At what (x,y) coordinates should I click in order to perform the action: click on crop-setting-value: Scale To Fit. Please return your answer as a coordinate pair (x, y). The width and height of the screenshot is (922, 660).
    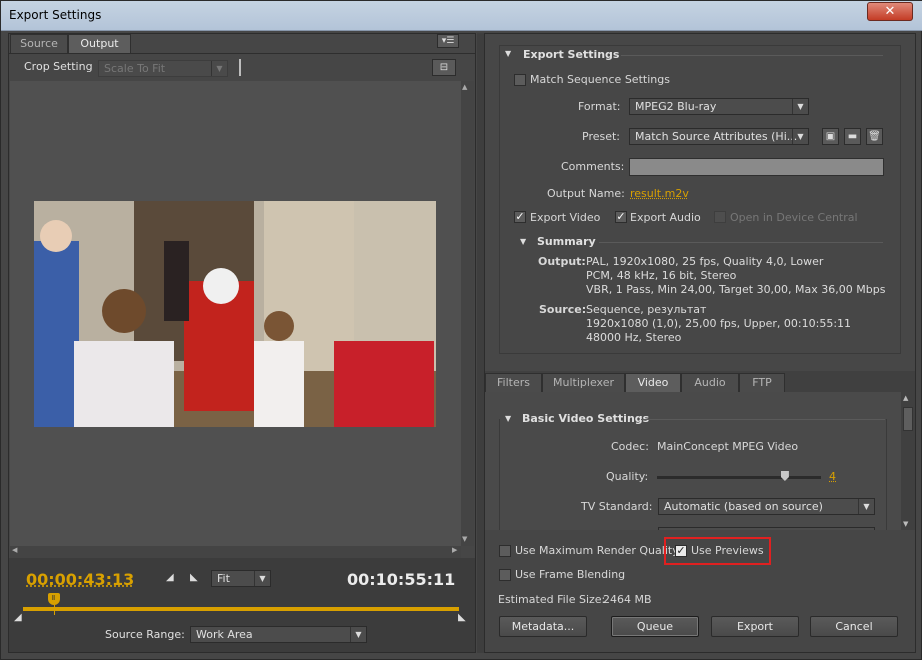
    Looking at the image, I should click on (135, 68).